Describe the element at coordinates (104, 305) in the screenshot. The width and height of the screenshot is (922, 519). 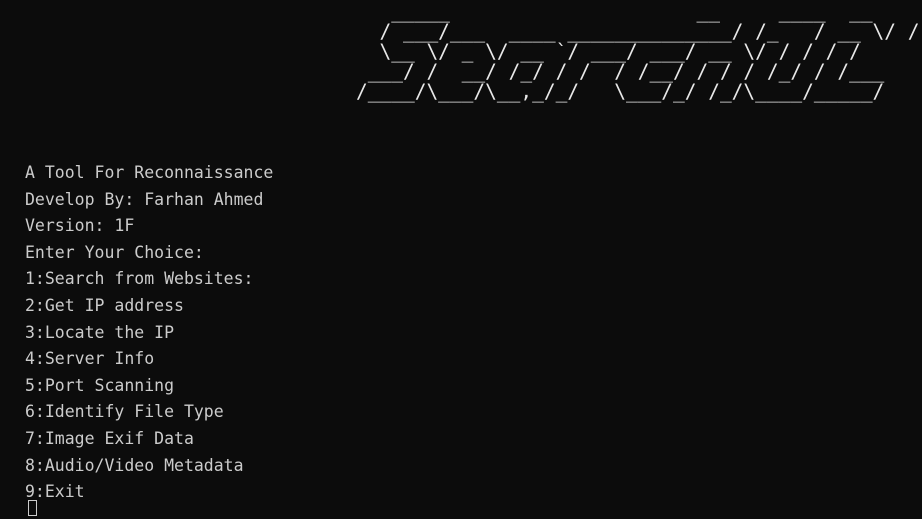
I see `menu-option-get-ip: 2:Get IP address` at that location.